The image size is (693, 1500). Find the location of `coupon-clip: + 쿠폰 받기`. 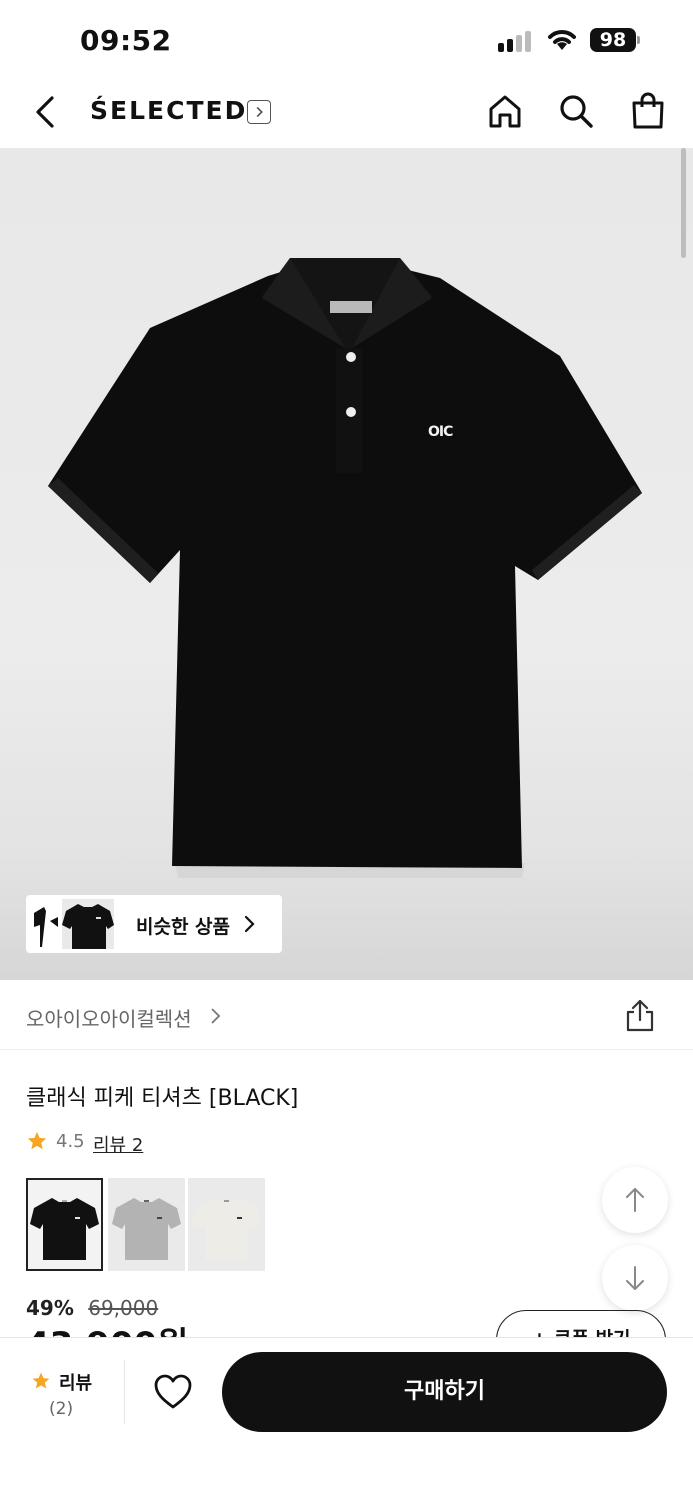

coupon-clip: + 쿠폰 받기 is located at coordinates (582, 1323).